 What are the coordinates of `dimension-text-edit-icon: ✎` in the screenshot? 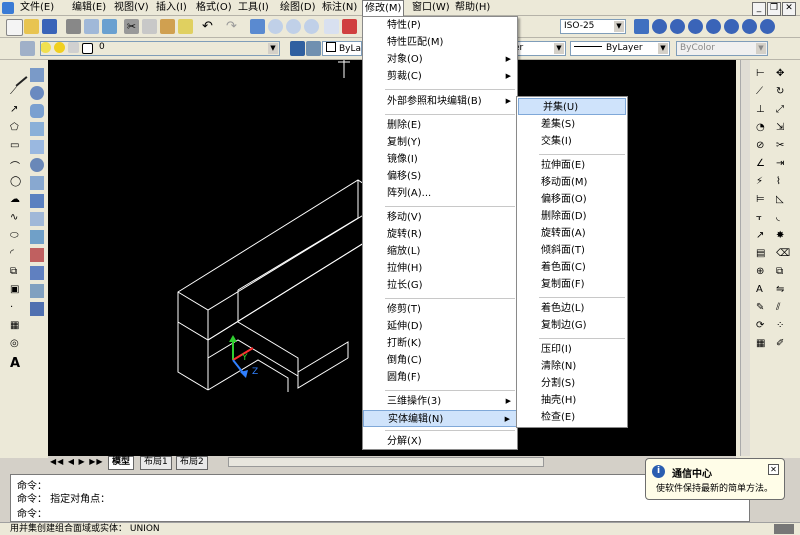 It's located at (763, 309).